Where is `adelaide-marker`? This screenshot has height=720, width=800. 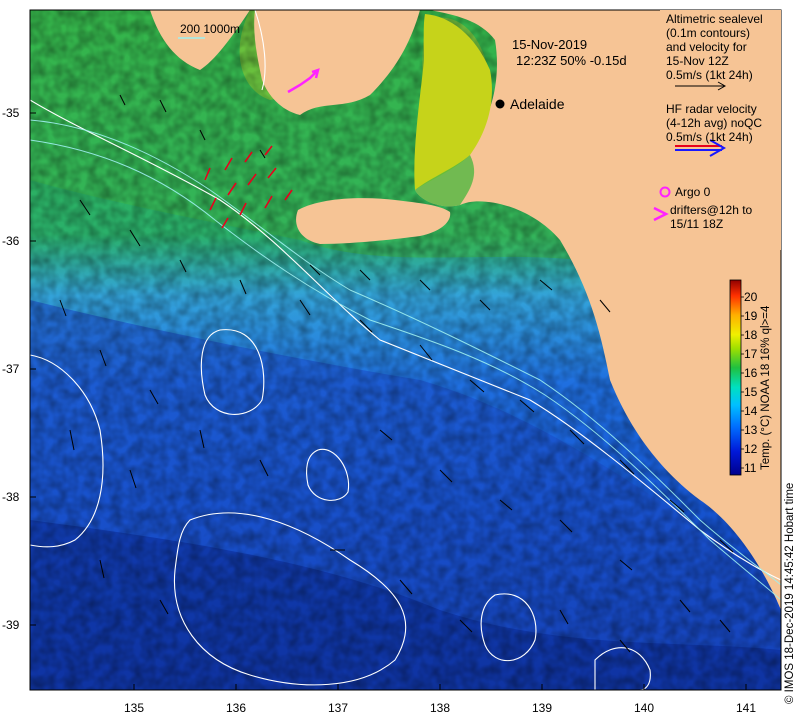
adelaide-marker is located at coordinates (500, 104).